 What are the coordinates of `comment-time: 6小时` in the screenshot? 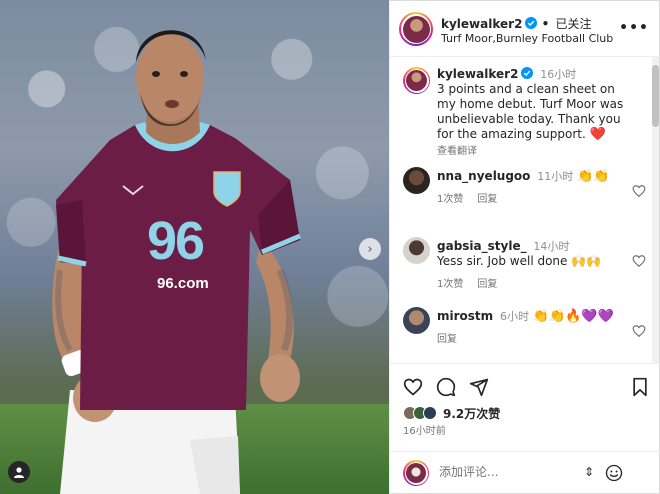 It's located at (514, 316).